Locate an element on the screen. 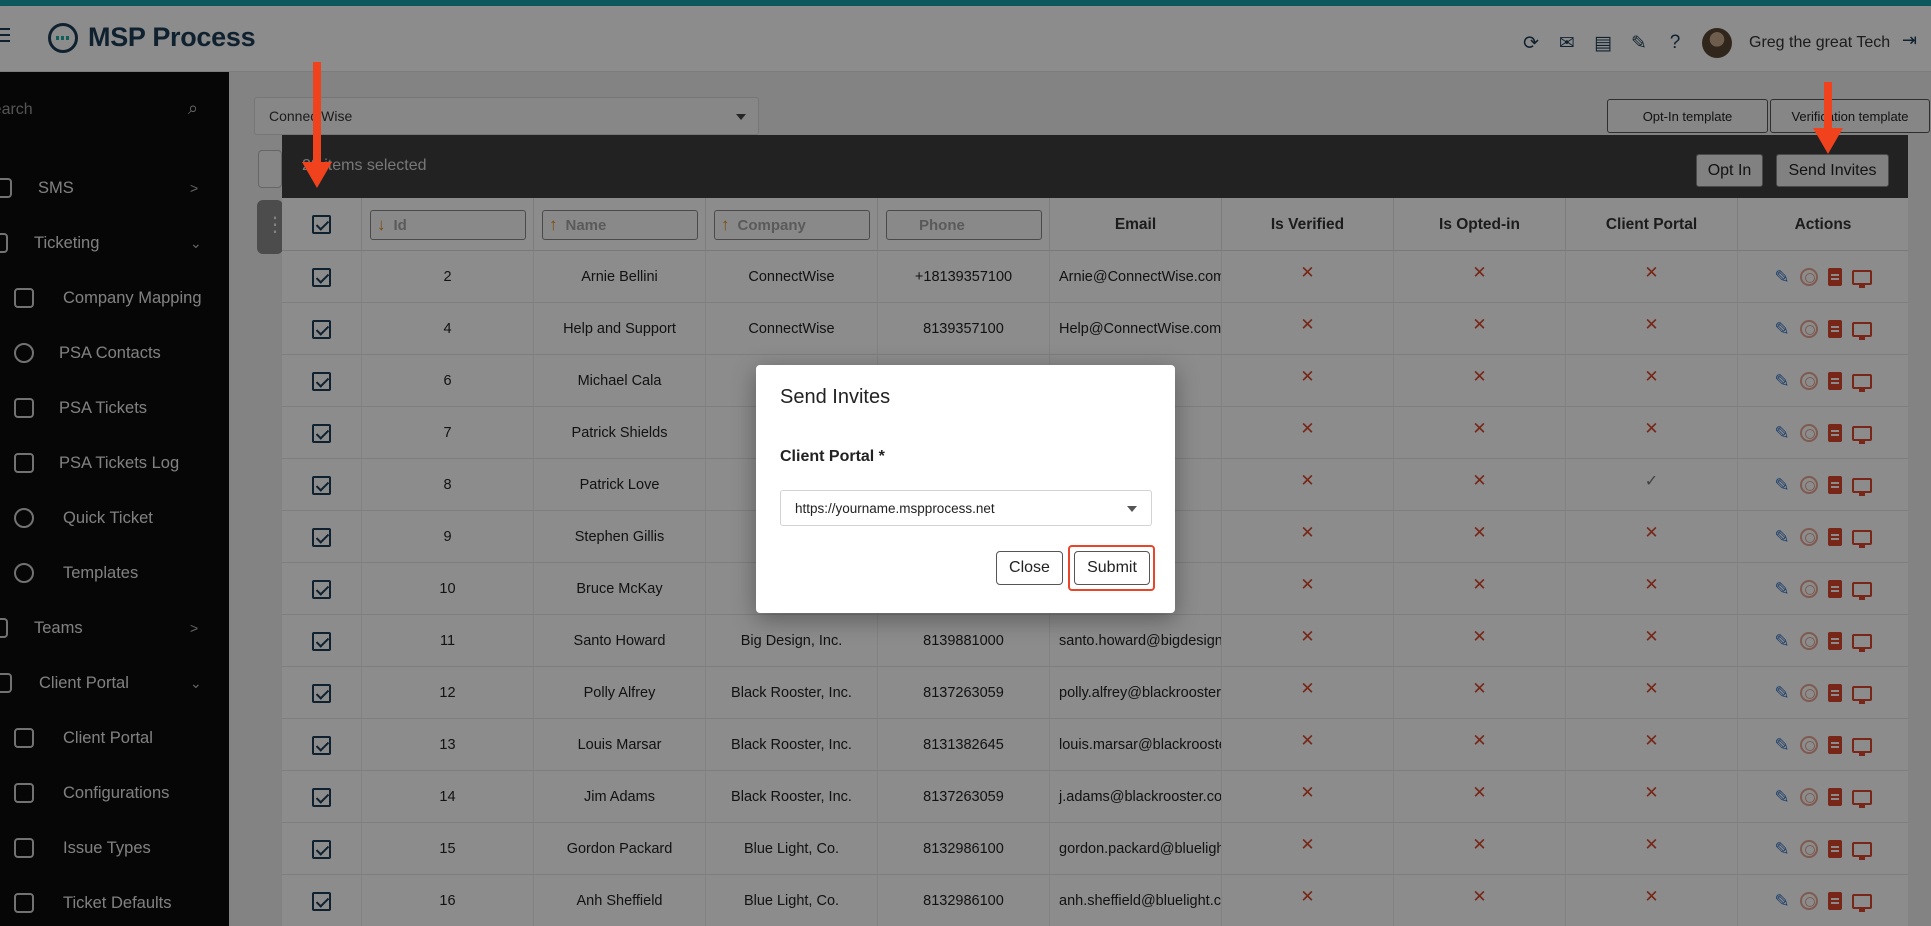 The image size is (1931, 926). submit-button: Submit is located at coordinates (1112, 568).